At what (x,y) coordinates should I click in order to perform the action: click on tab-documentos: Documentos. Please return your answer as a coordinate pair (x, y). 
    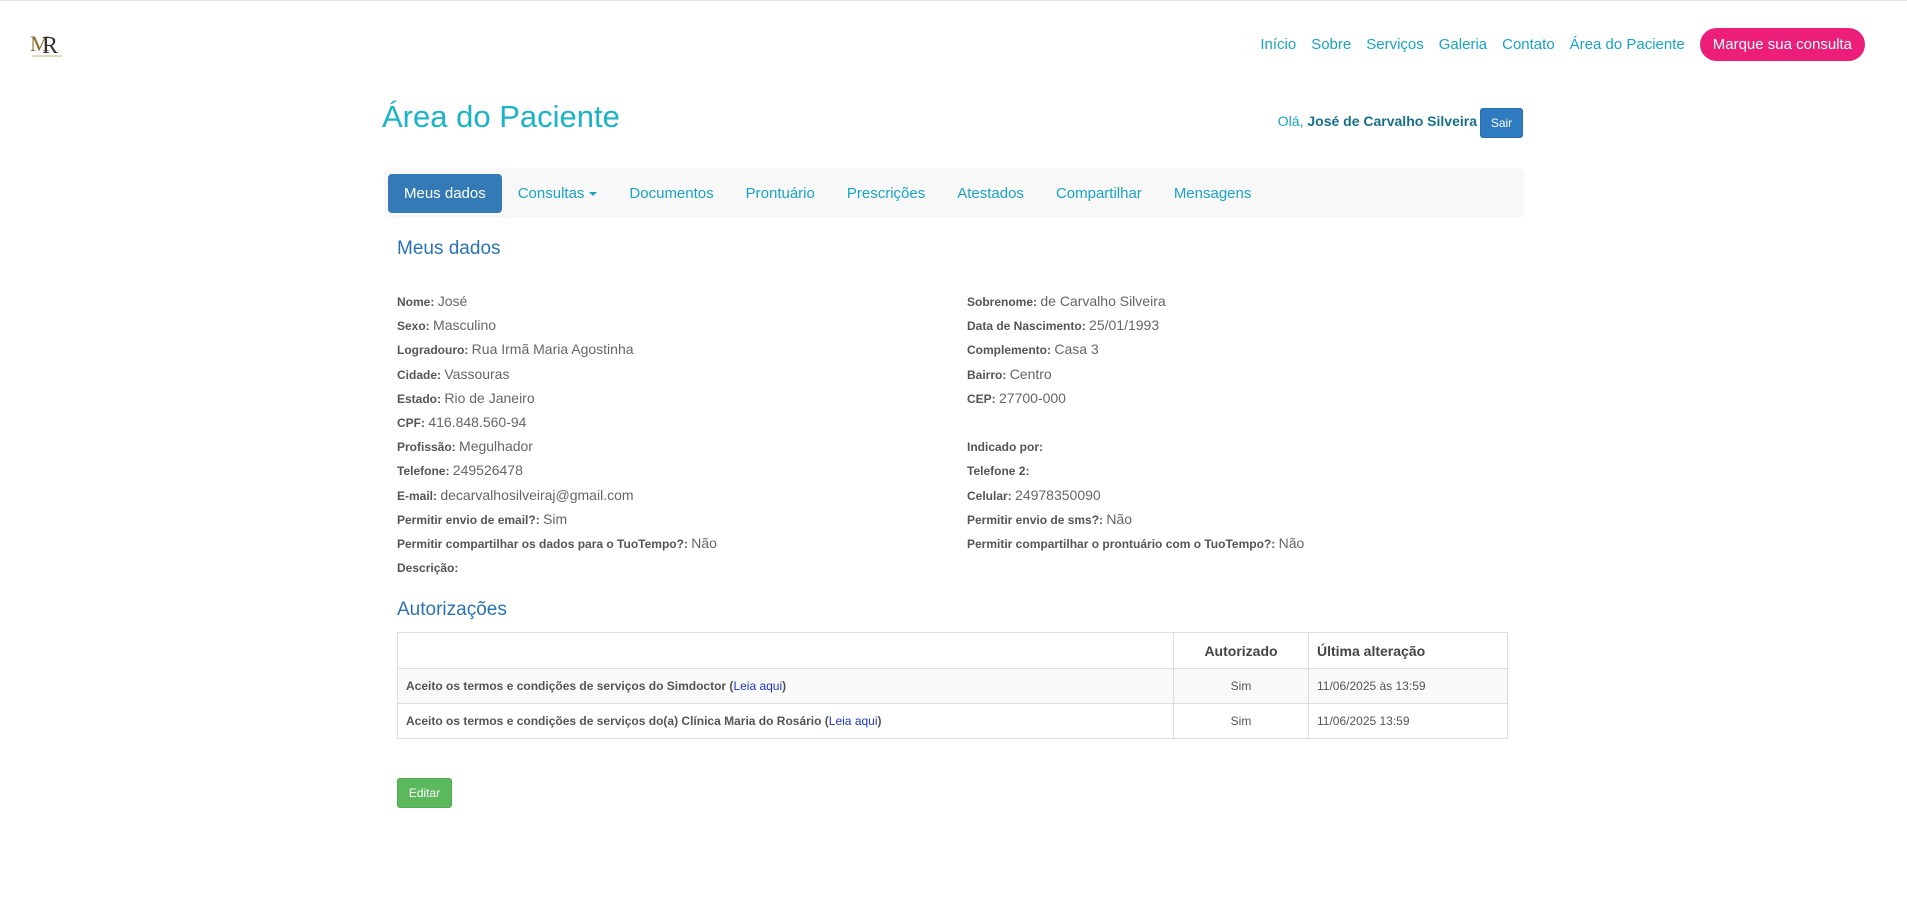
    Looking at the image, I should click on (671, 193).